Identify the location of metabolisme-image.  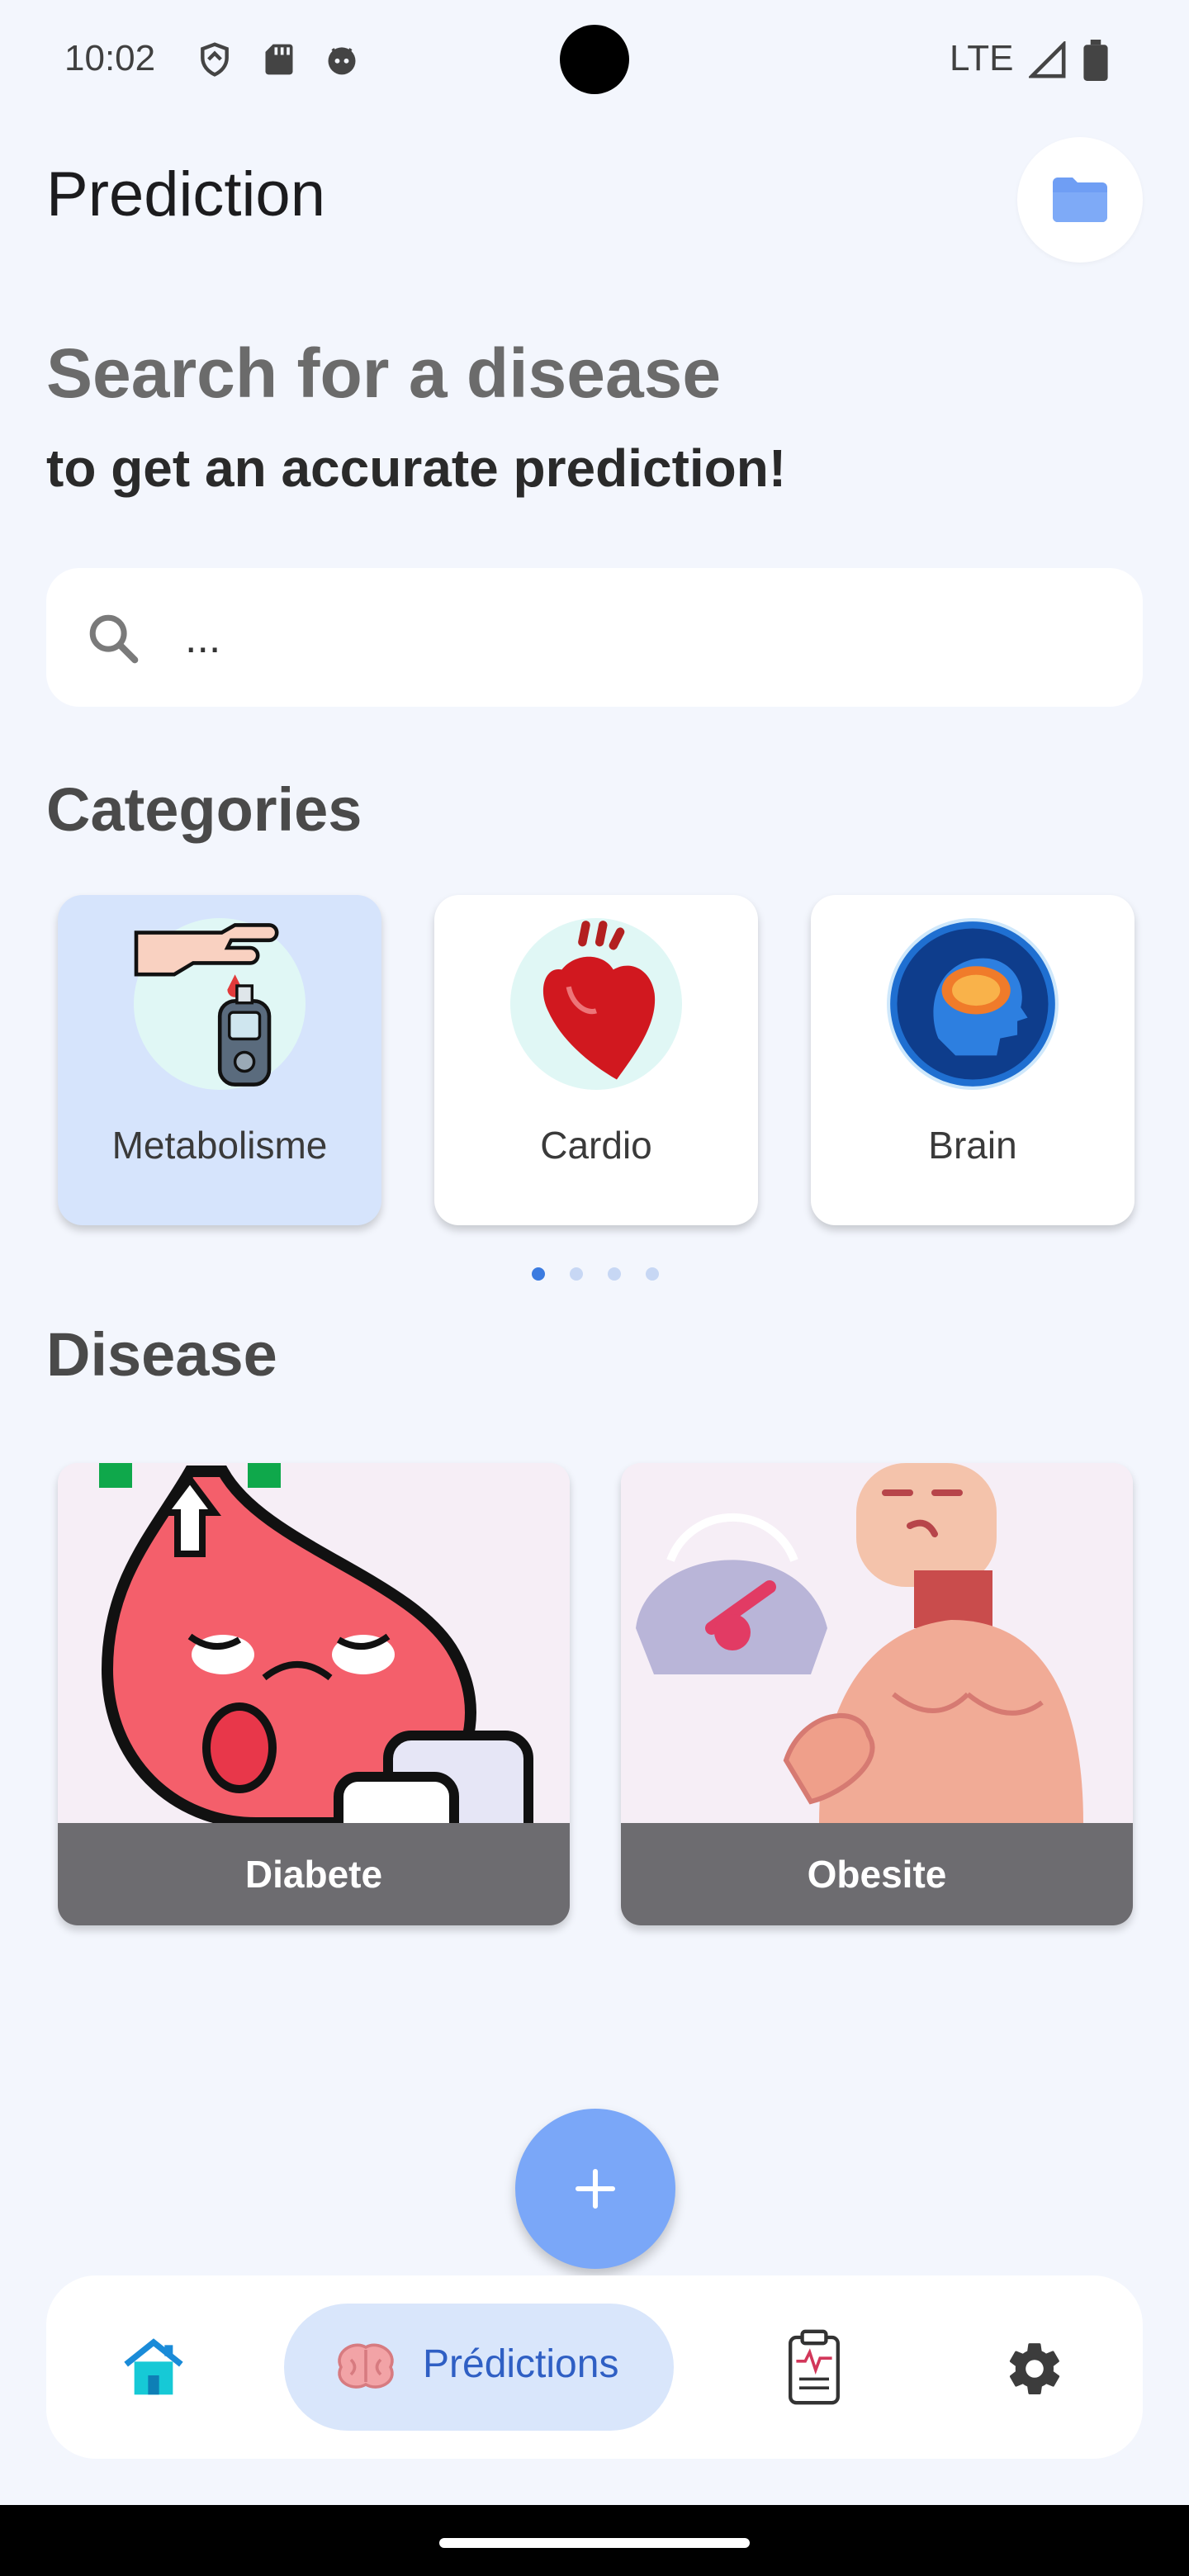
(220, 1004).